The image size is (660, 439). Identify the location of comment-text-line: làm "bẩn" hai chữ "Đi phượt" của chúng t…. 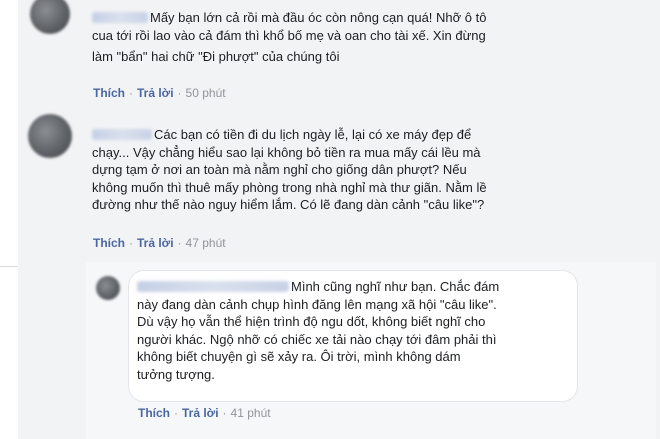
(216, 56).